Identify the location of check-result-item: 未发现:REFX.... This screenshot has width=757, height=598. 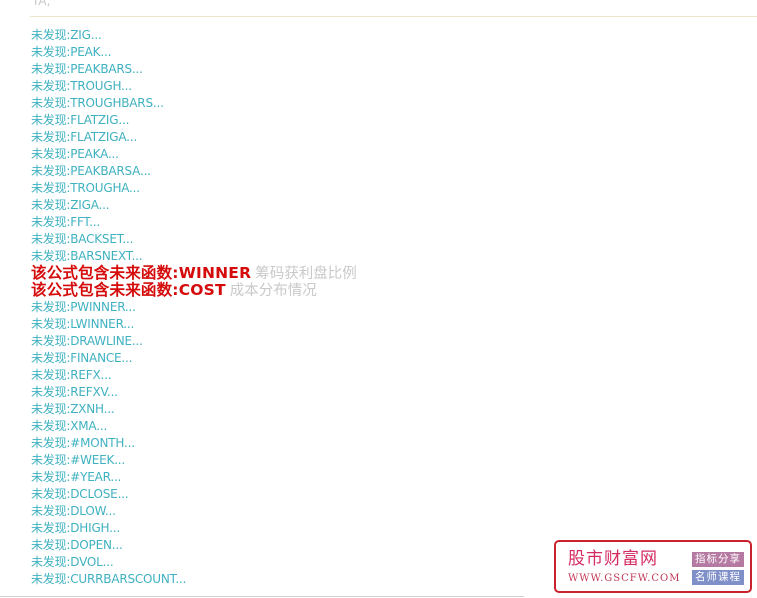
(194, 375).